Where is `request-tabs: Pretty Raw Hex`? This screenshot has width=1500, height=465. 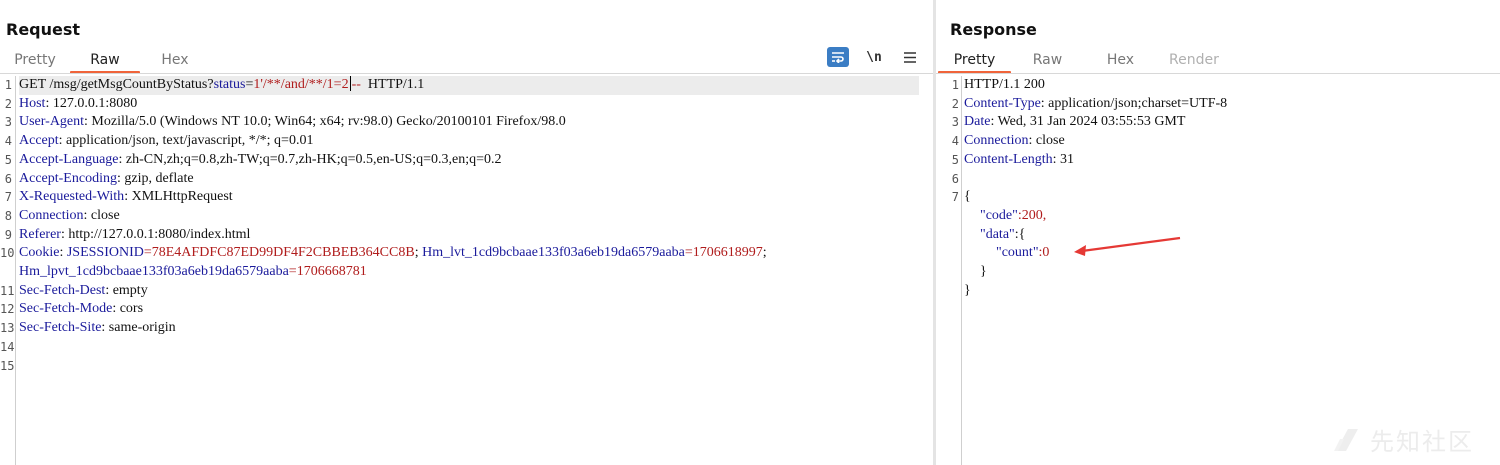
request-tabs: Pretty Raw Hex is located at coordinates (105, 62).